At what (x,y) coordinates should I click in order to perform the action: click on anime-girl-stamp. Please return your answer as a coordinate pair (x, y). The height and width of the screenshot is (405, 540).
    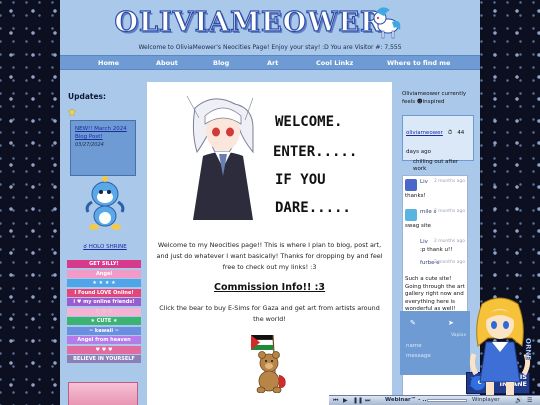
    Looking at the image, I should click on (103, 393).